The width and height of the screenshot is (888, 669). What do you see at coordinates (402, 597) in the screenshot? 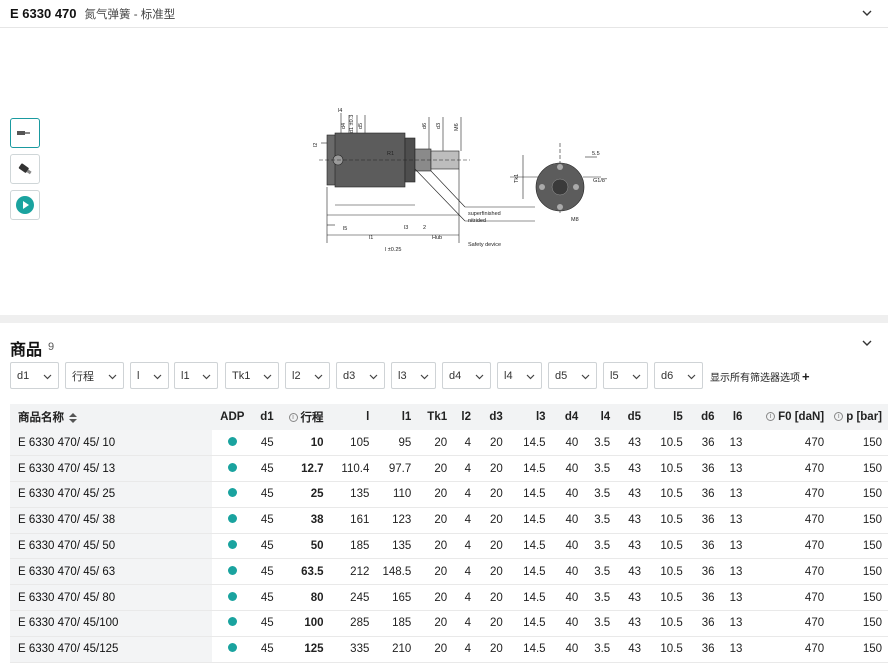
I see `l1-cell: 165` at bounding box center [402, 597].